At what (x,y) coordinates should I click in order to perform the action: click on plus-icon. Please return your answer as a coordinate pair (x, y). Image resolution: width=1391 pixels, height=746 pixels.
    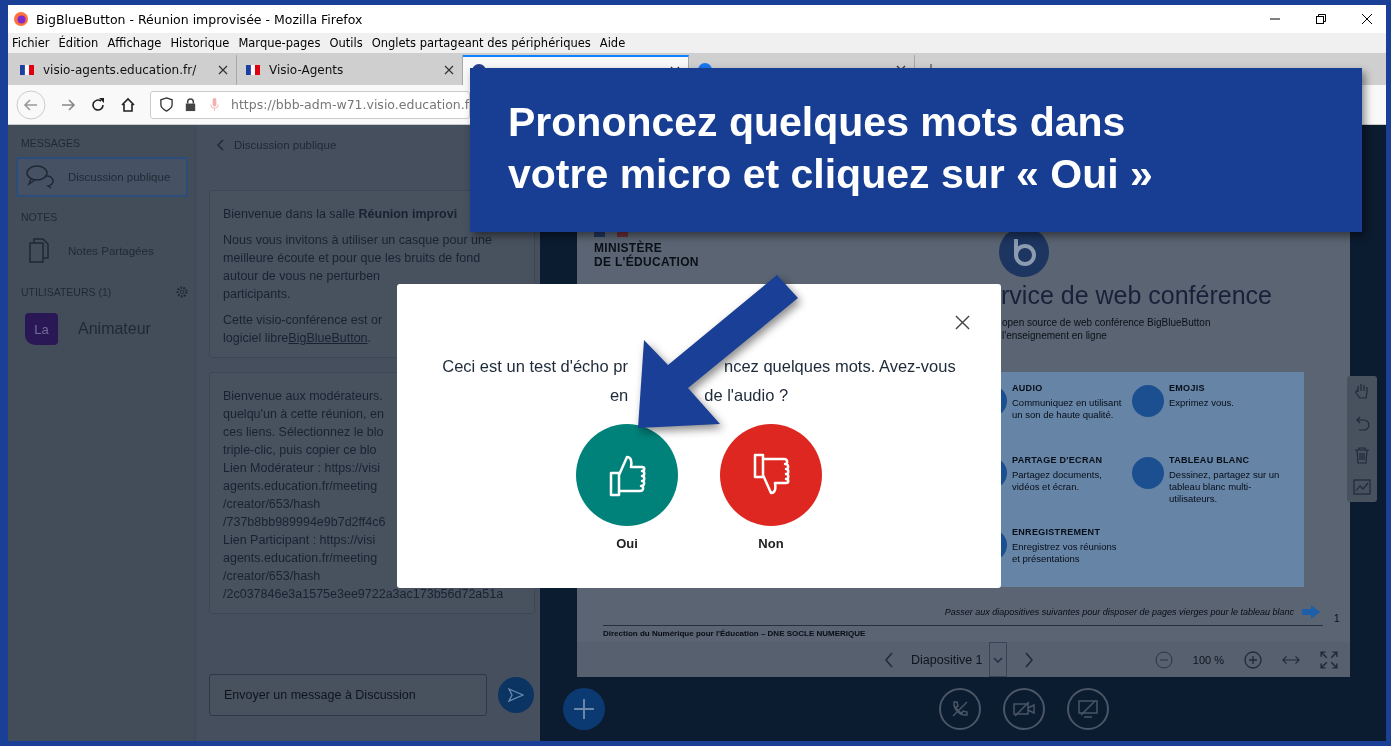
    Looking at the image, I should click on (584, 709).